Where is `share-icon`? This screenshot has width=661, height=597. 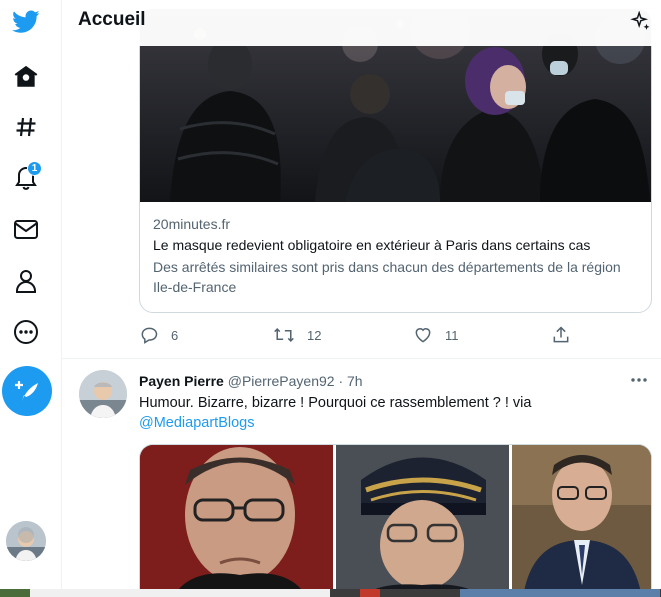
share-icon is located at coordinates (561, 334).